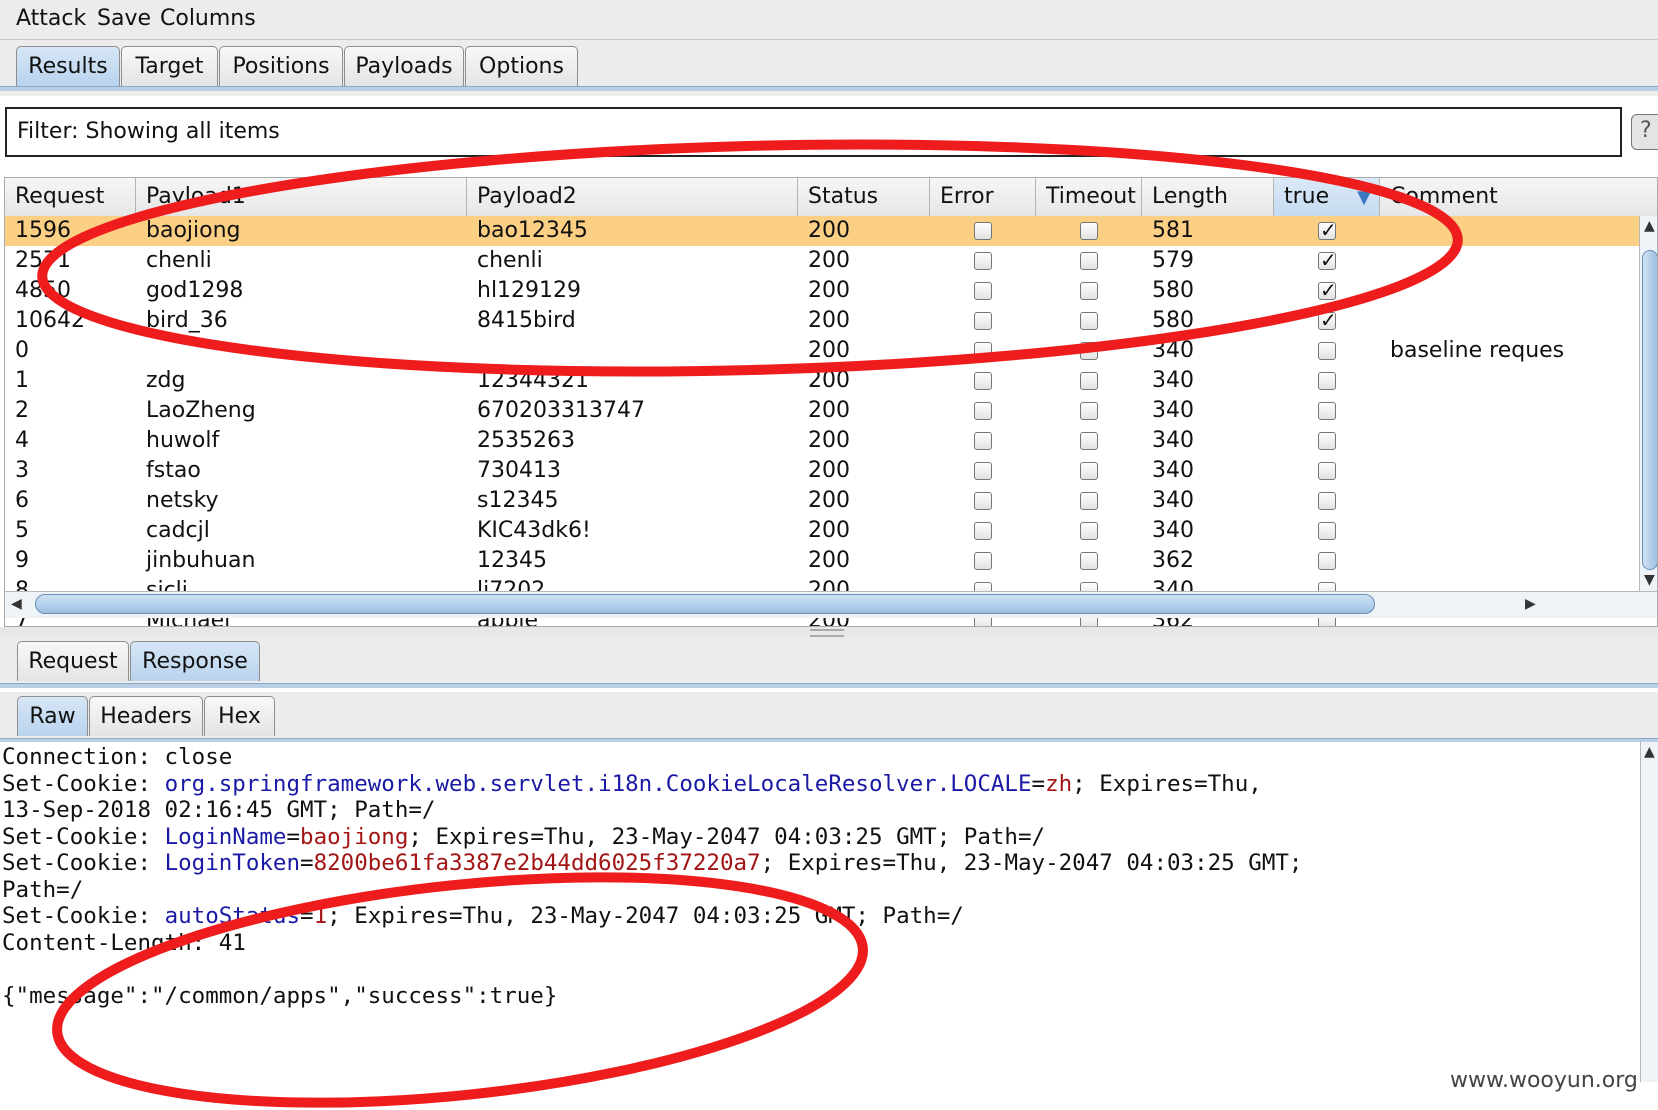 The width and height of the screenshot is (1658, 1110). I want to click on tab-positions: Positions, so click(281, 66).